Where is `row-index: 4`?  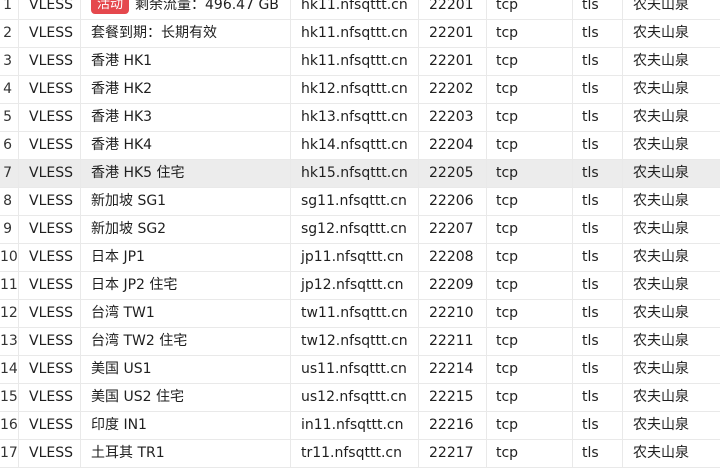
row-index: 4 is located at coordinates (7, 89).